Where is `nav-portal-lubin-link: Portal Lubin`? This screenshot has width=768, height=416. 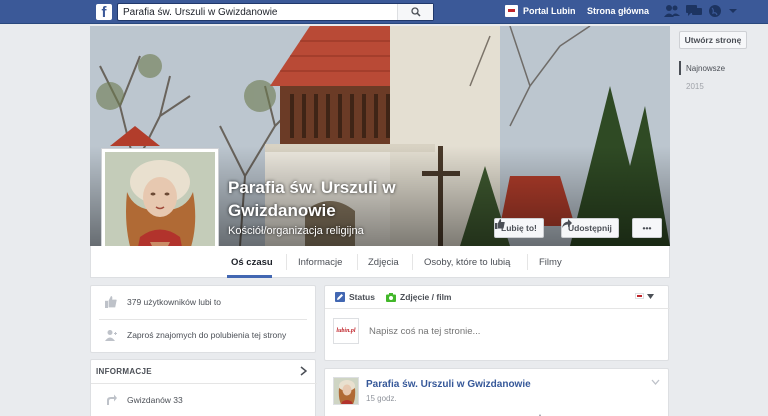
nav-portal-lubin-link: Portal Lubin is located at coordinates (540, 11).